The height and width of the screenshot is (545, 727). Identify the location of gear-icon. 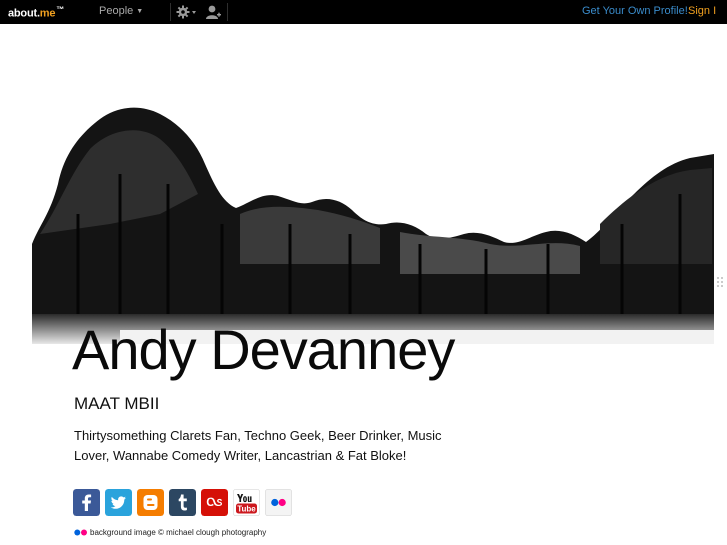
(186, 12).